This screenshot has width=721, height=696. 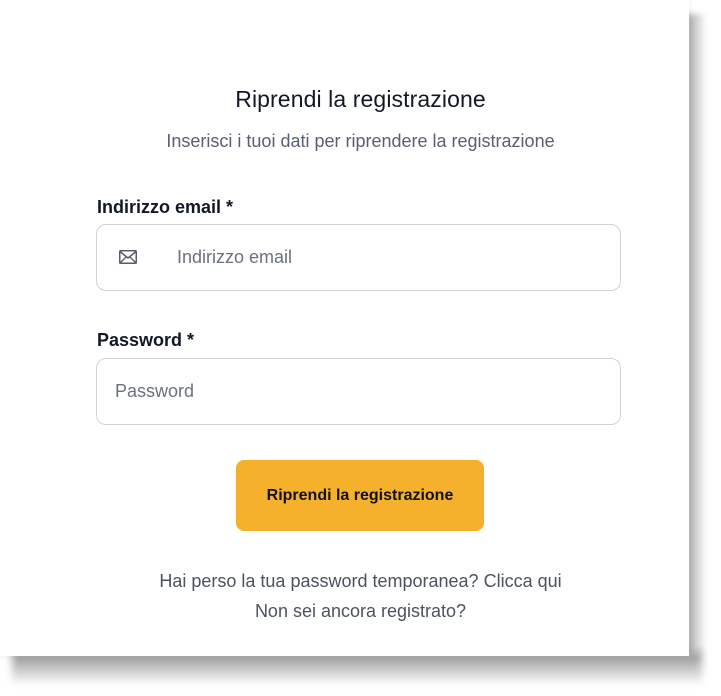 What do you see at coordinates (360, 99) in the screenshot?
I see `form-title: Riprendi la registrazione` at bounding box center [360, 99].